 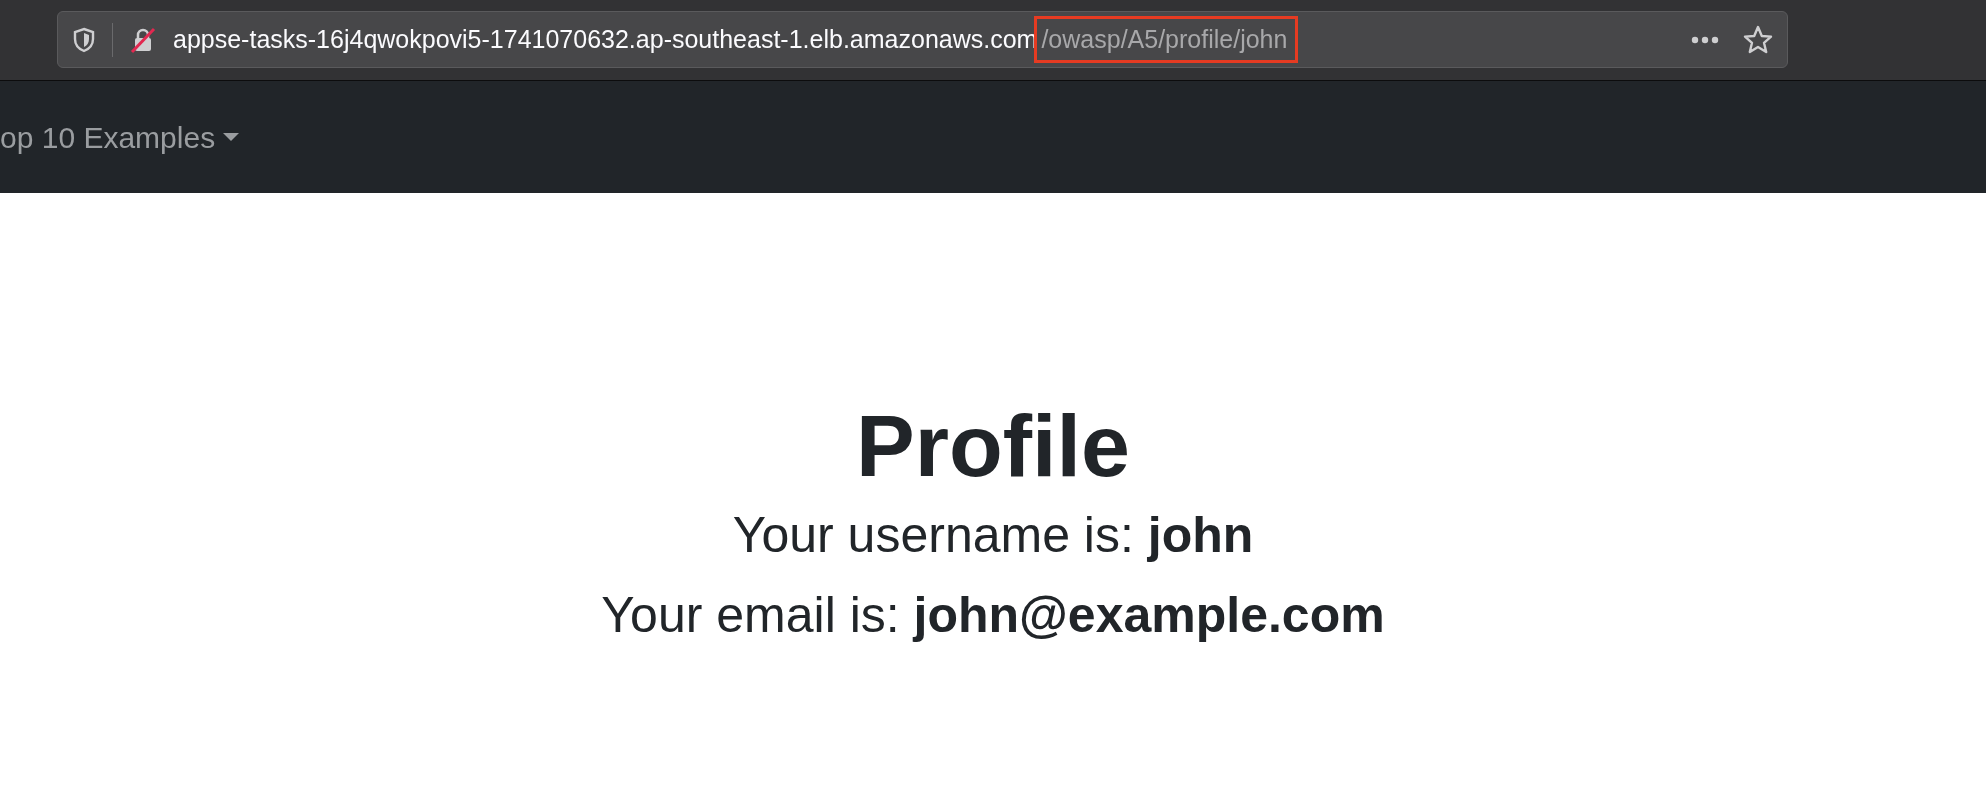 I want to click on insecure-lock-icon, so click(x=143, y=39).